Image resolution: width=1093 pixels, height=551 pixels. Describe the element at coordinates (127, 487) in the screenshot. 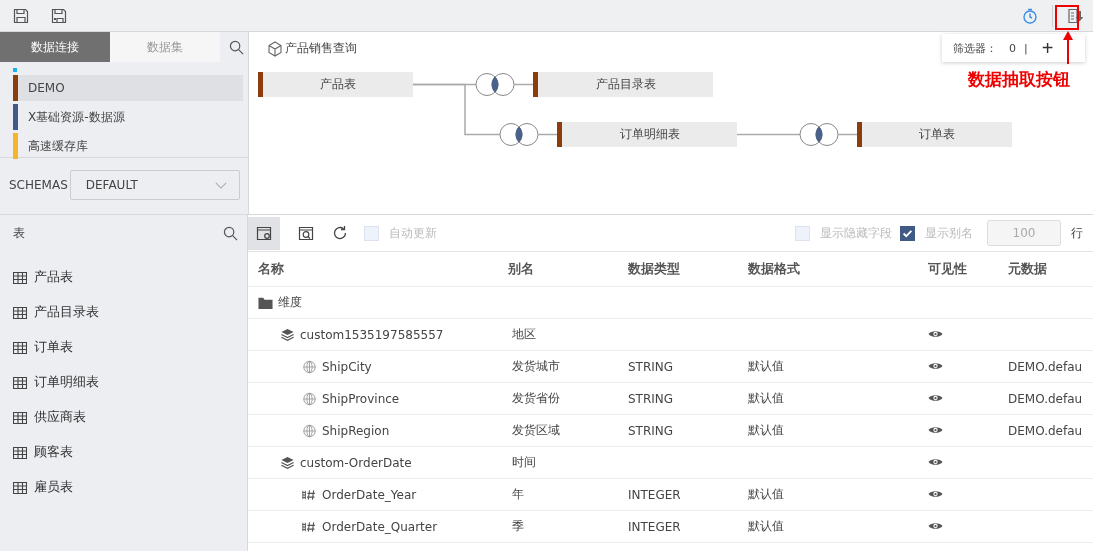

I see `table-item: 雇员表` at that location.